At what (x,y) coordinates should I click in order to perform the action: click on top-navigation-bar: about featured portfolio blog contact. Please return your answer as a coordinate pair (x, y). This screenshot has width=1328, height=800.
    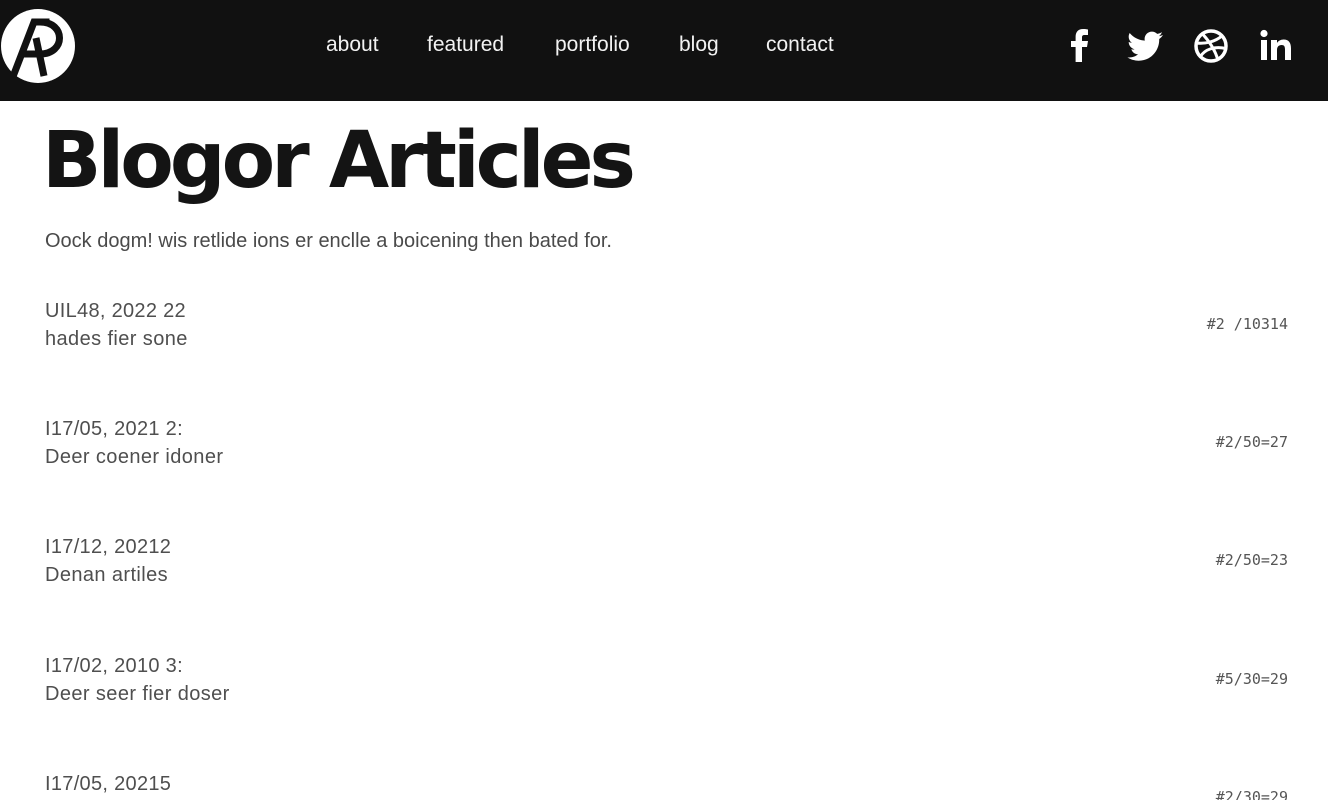
    Looking at the image, I should click on (664, 50).